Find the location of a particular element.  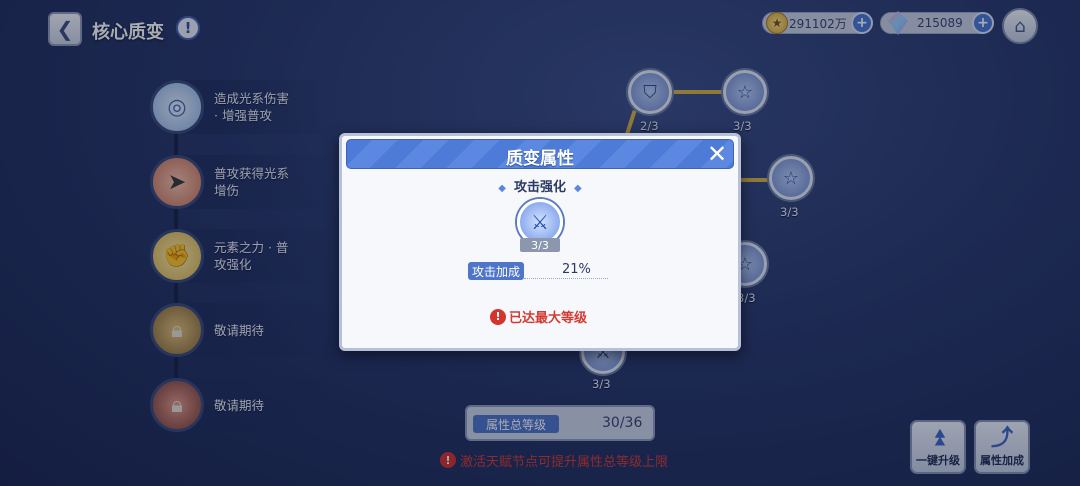

modal-node-count: 3/3 is located at coordinates (540, 245).